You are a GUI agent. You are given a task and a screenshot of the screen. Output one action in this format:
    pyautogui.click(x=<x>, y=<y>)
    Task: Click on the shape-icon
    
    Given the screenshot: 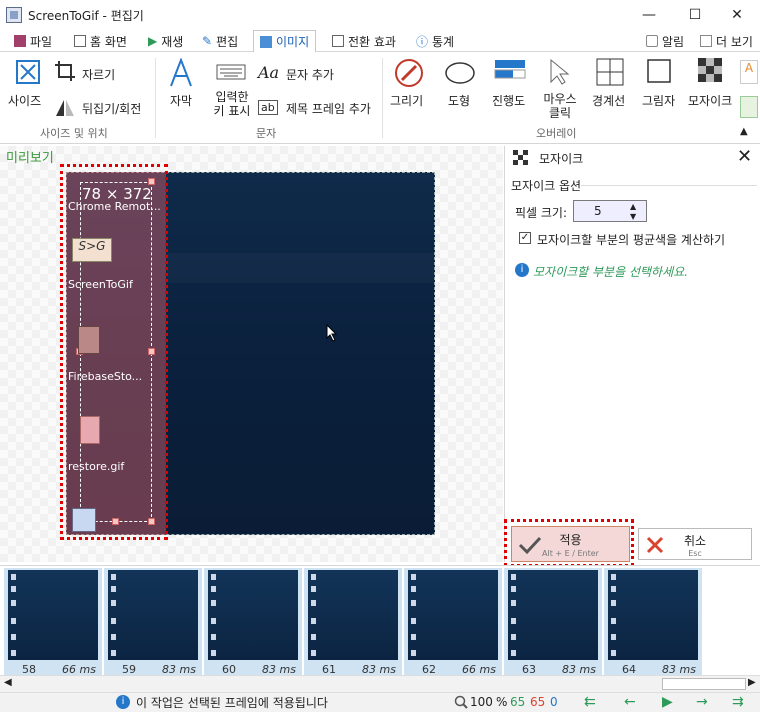 What is the action you would take?
    pyautogui.click(x=460, y=73)
    